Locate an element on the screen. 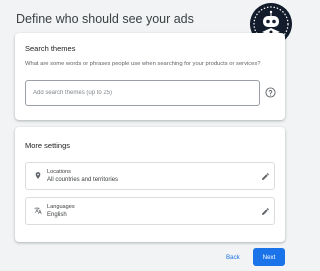 The height and width of the screenshot is (271, 320). location-pin-icon is located at coordinates (38, 175).